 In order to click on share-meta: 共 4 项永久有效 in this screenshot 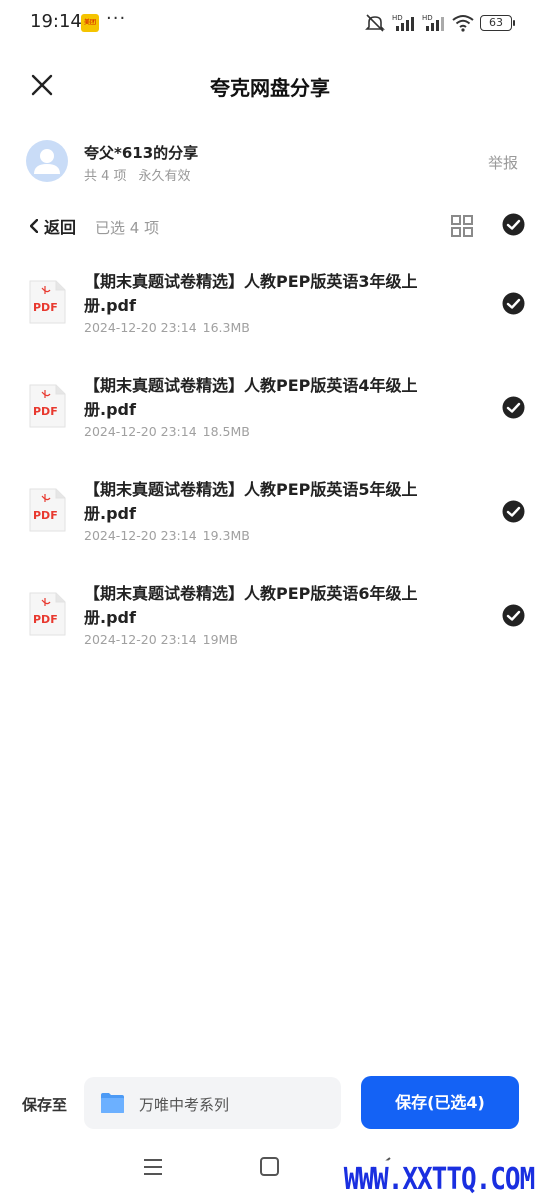, I will do `click(137, 174)`.